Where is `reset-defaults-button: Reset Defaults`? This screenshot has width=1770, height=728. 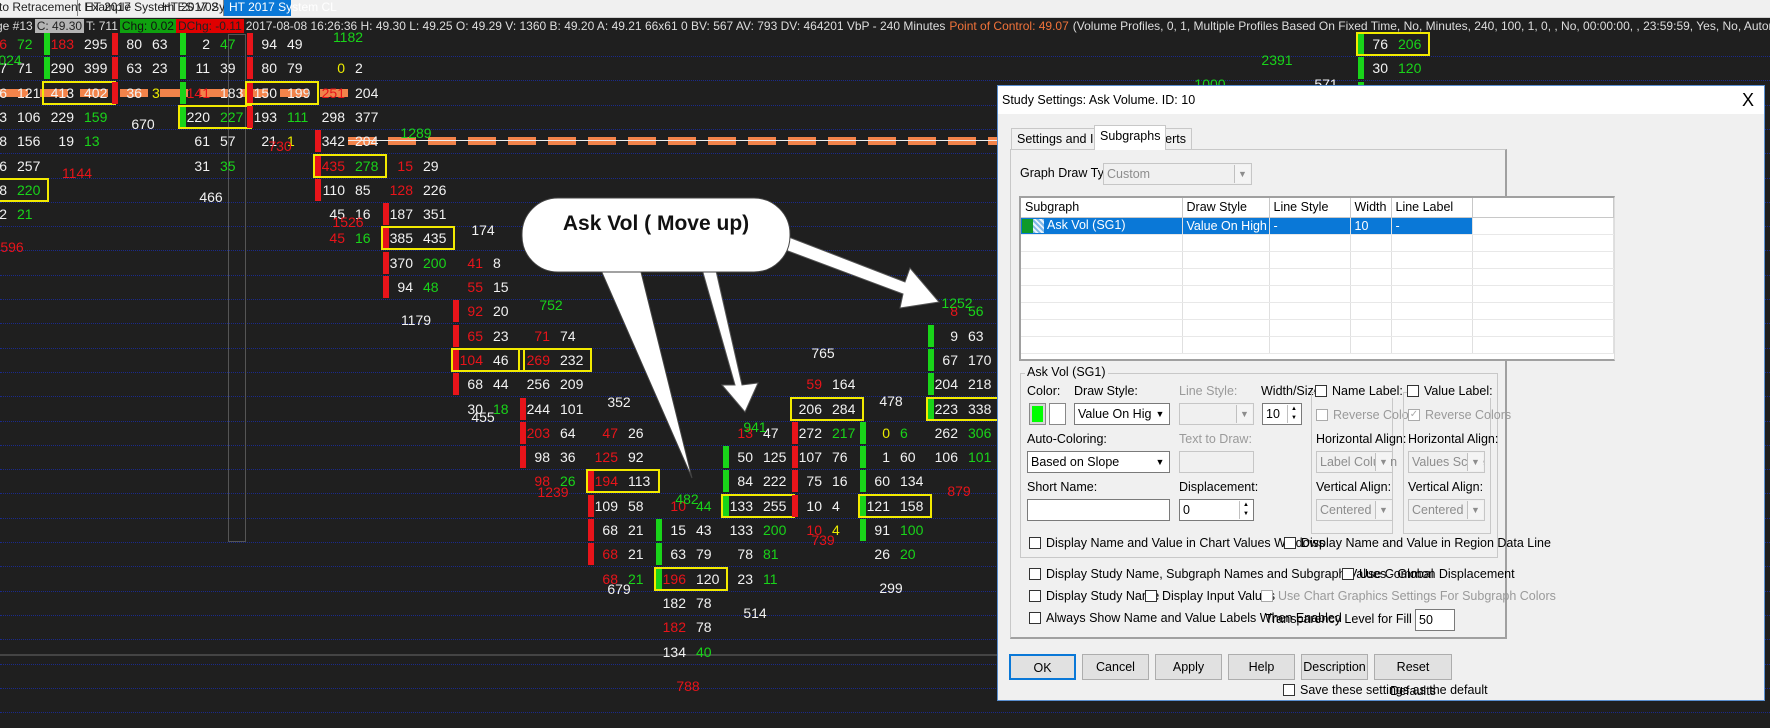 reset-defaults-button: Reset Defaults is located at coordinates (1413, 676).